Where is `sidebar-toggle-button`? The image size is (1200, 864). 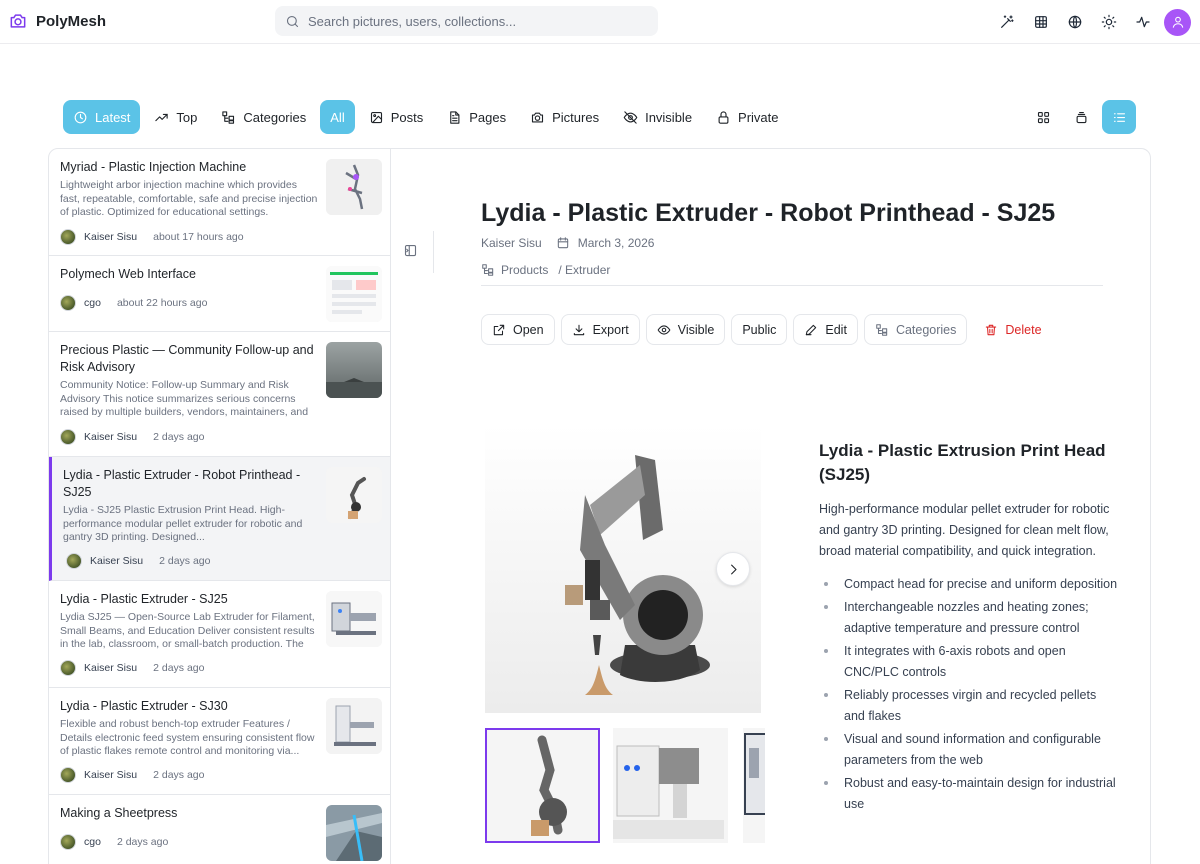 sidebar-toggle-button is located at coordinates (410, 250).